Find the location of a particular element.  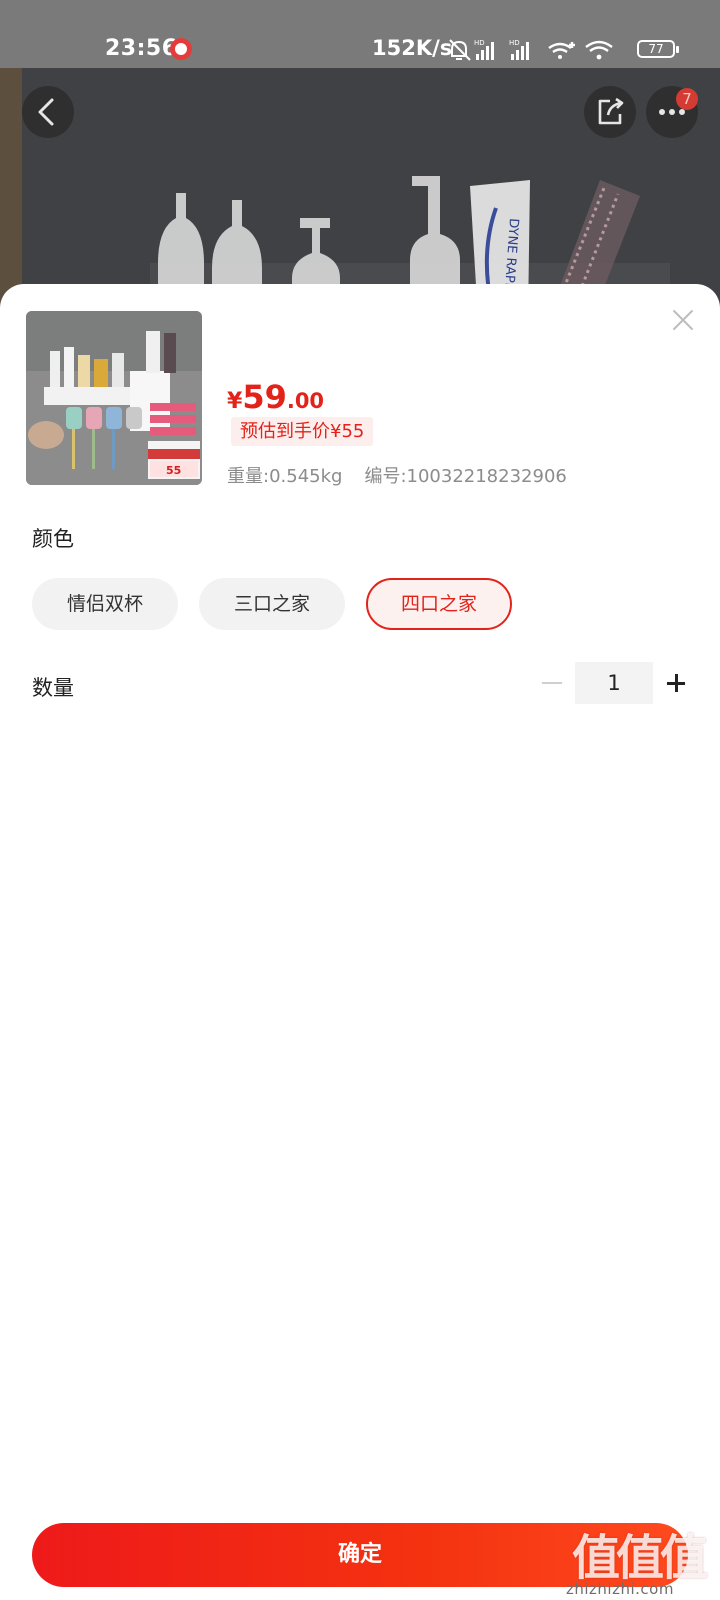

status-time: 23:56 is located at coordinates (141, 48).